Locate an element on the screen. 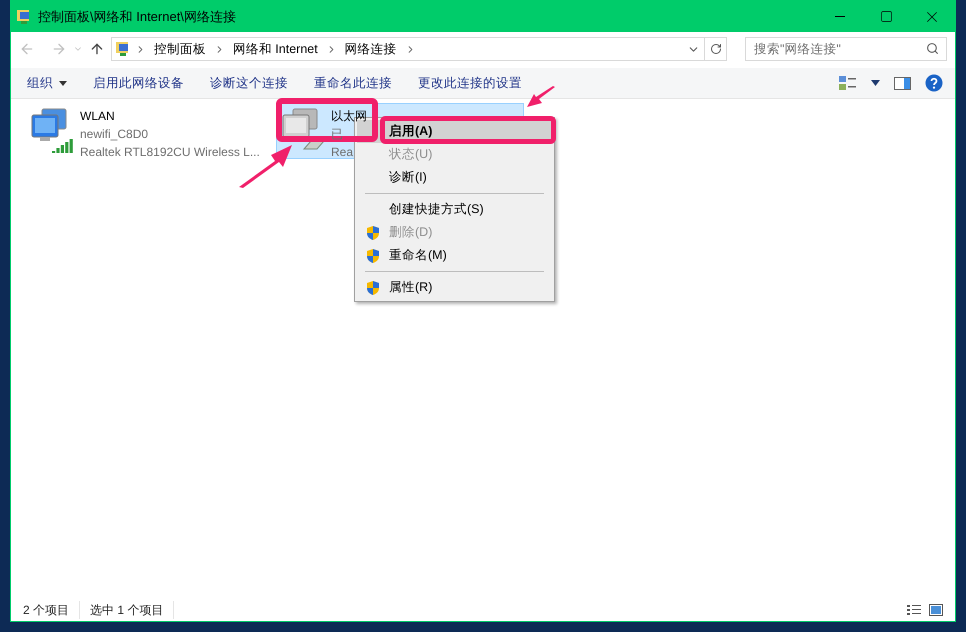  search-icon is located at coordinates (932, 48).